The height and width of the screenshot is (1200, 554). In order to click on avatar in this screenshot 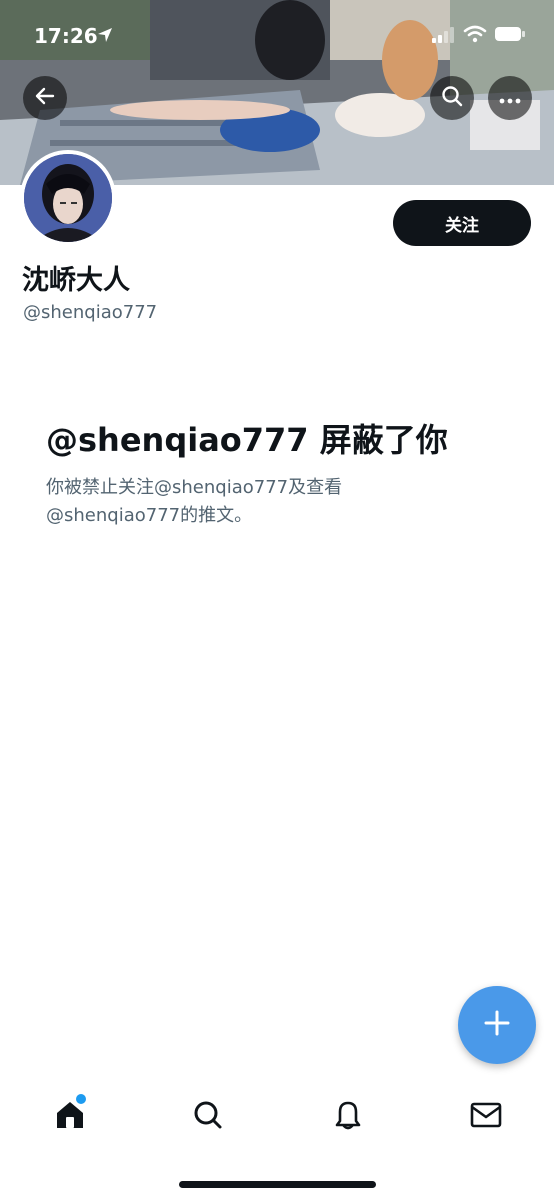, I will do `click(68, 198)`.